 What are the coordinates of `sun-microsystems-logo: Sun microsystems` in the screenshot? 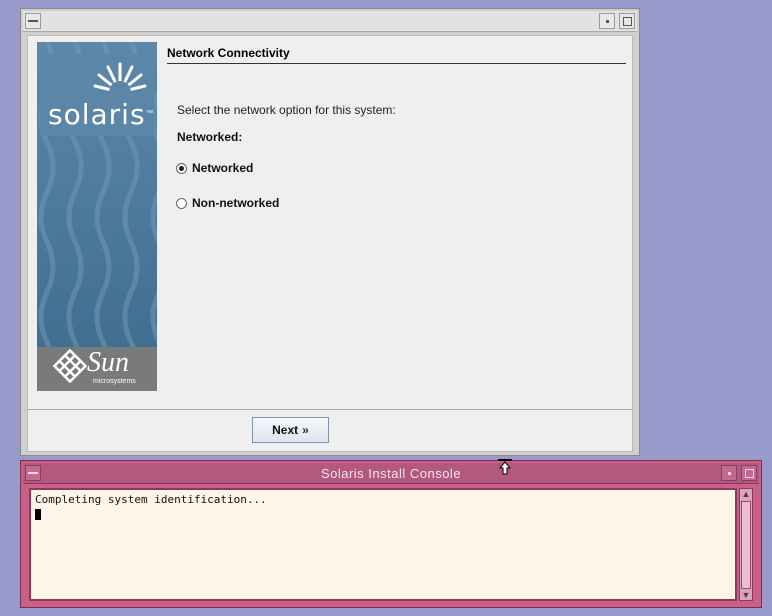 It's located at (97, 369).